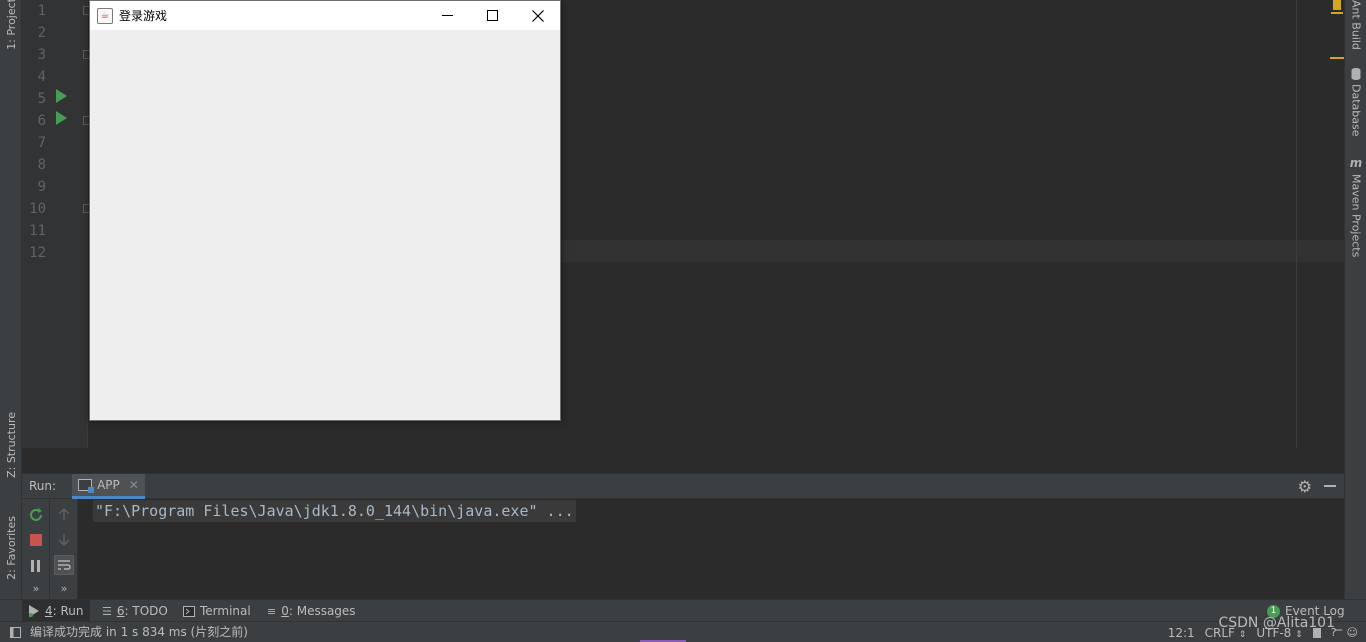 Image resolution: width=1366 pixels, height=642 pixels. What do you see at coordinates (120, 611) in the screenshot?
I see `todo-tool-key: 6` at bounding box center [120, 611].